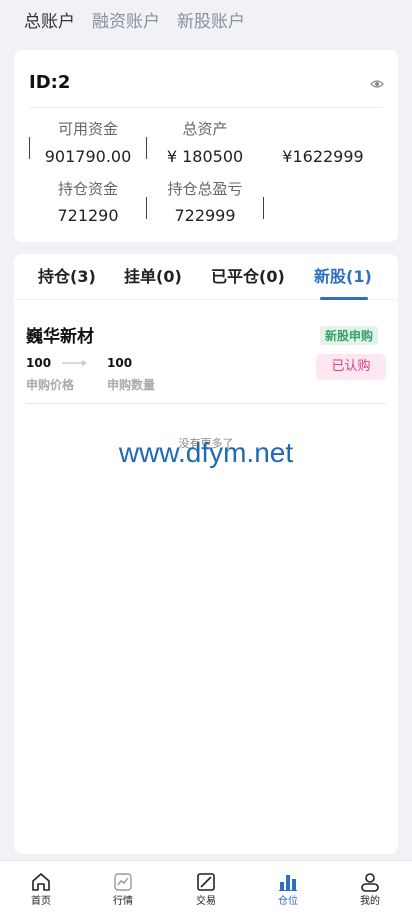 The image size is (412, 915). Describe the element at coordinates (288, 883) in the screenshot. I see `position-icon` at that location.